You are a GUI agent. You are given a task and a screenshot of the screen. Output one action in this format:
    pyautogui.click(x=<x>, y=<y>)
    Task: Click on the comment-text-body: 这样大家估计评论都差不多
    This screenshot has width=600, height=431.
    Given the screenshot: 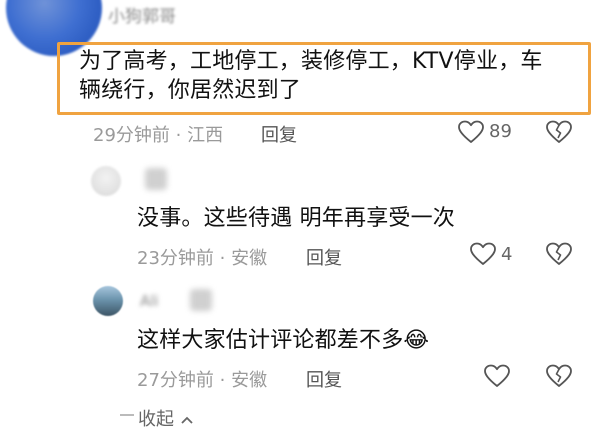 What is the action you would take?
    pyautogui.click(x=270, y=340)
    